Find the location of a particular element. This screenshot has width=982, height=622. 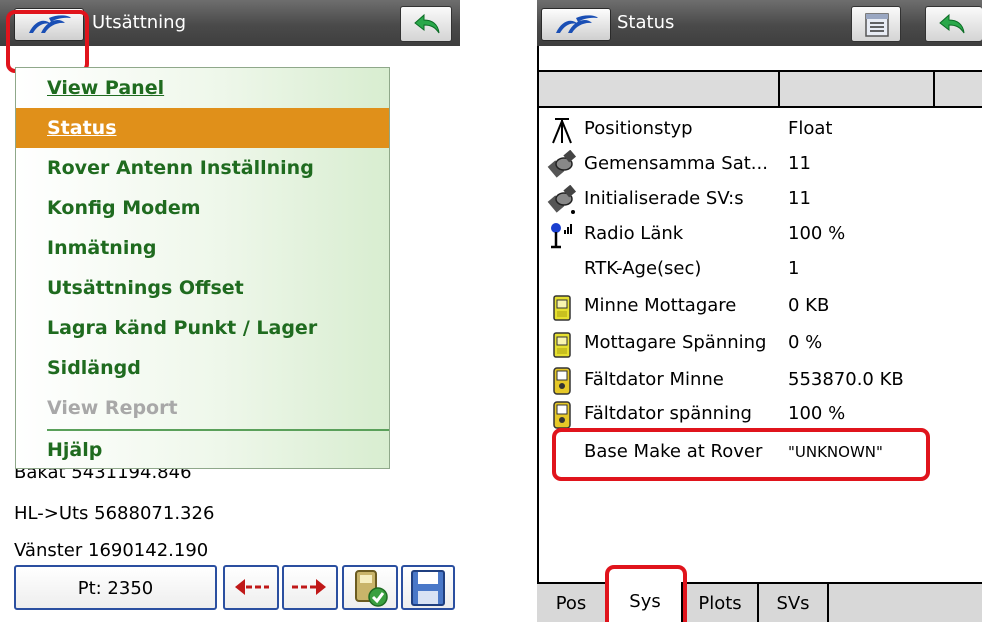

tab-label: SVs is located at coordinates (793, 603).